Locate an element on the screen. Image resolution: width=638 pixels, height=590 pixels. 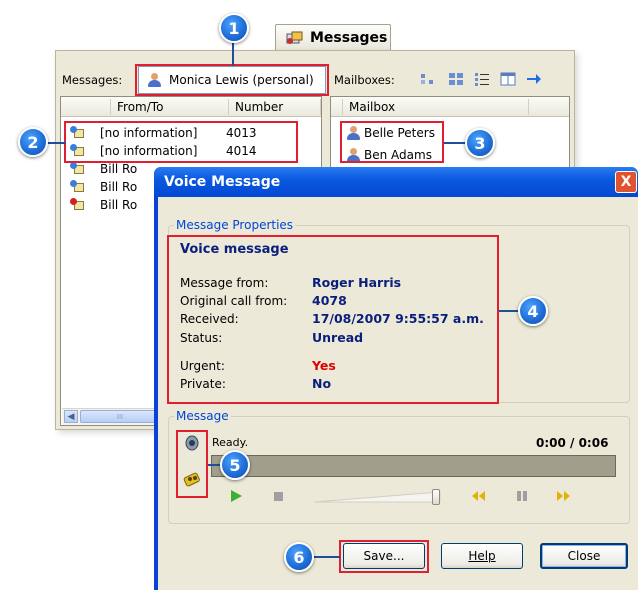
player-time: 0:00 / 0:06 is located at coordinates (572, 443).